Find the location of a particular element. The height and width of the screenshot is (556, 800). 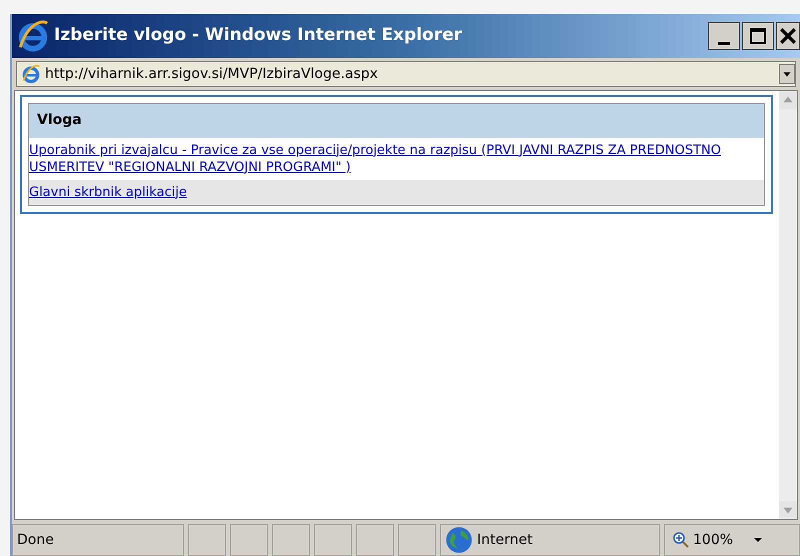

window-title: Izberite vlogo - Windows Internet Explorer is located at coordinates (258, 36).